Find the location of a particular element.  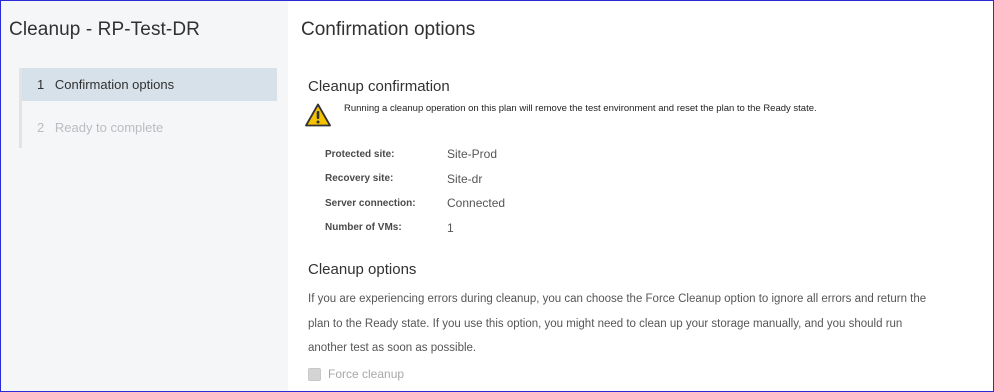

force-cleanup-checkbox is located at coordinates (314, 374).